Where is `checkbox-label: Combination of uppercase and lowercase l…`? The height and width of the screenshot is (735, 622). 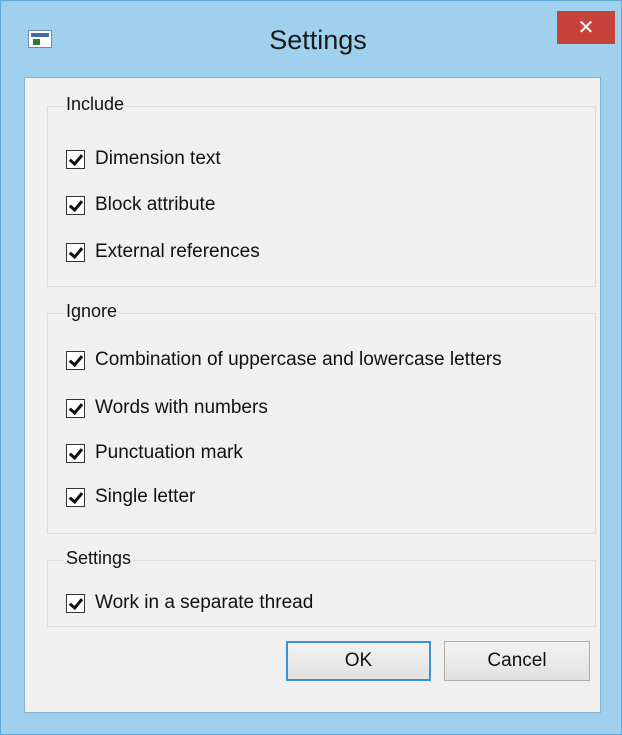 checkbox-label: Combination of uppercase and lowercase l… is located at coordinates (298, 360).